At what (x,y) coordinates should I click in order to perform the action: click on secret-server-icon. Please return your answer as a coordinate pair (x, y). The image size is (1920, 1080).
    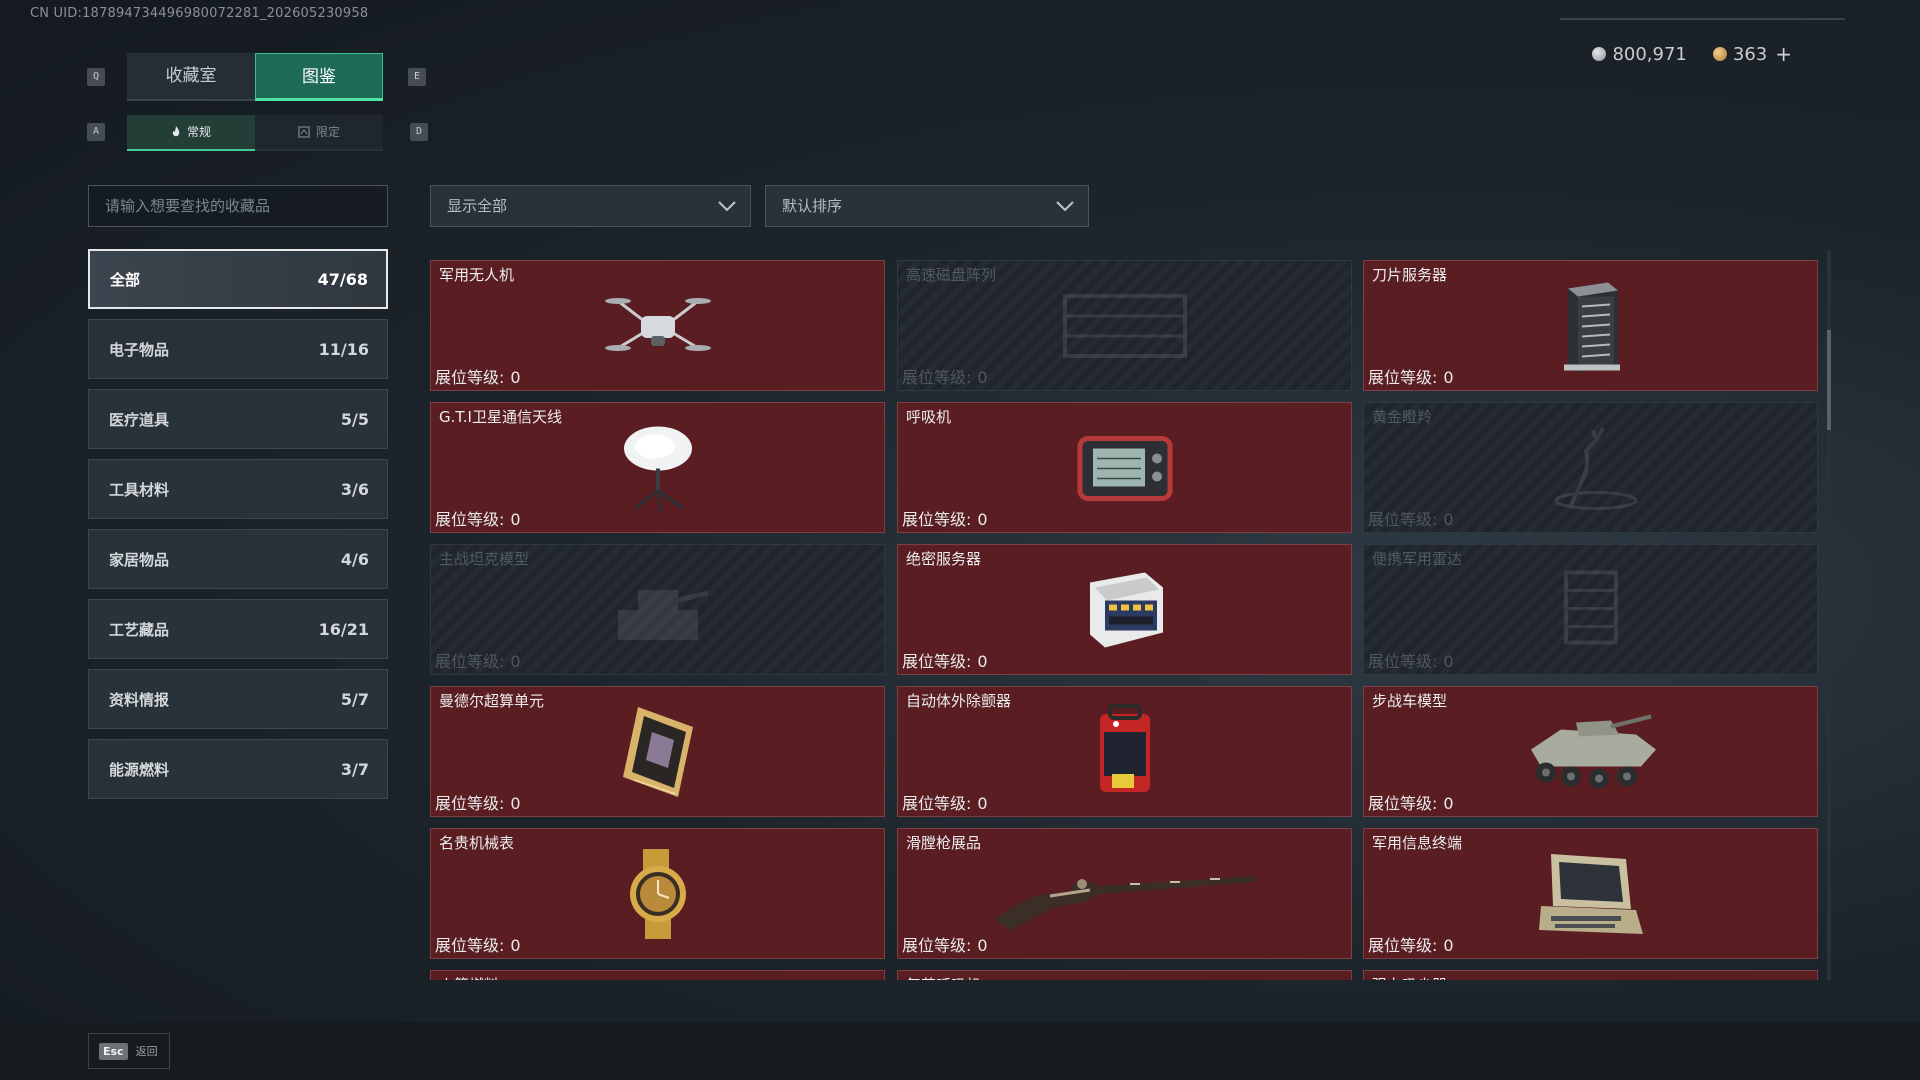
    Looking at the image, I should click on (1125, 612).